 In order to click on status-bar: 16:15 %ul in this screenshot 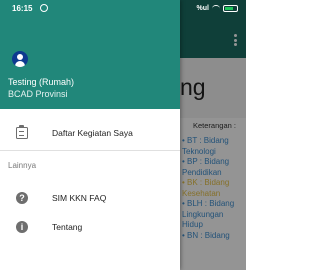, I will do `click(123, 9)`.